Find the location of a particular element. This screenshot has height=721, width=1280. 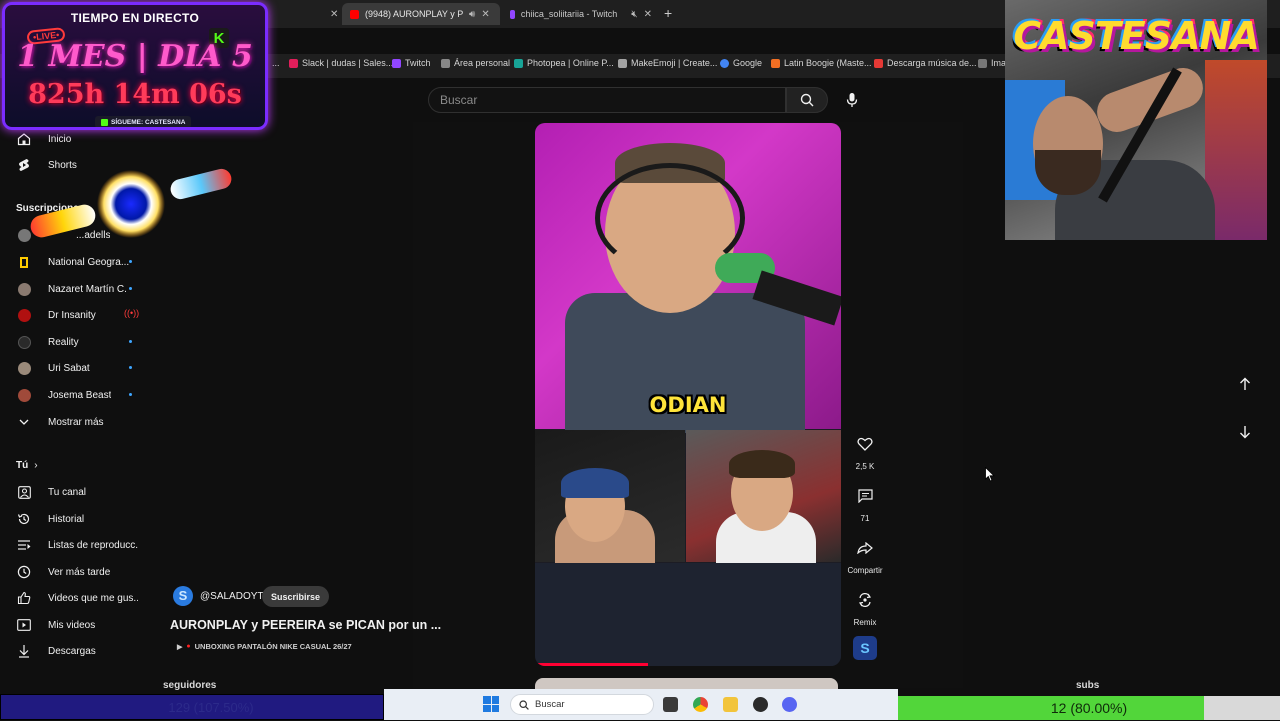

sidebar-item-josema-beast: Josema Beast is located at coordinates (75, 395).